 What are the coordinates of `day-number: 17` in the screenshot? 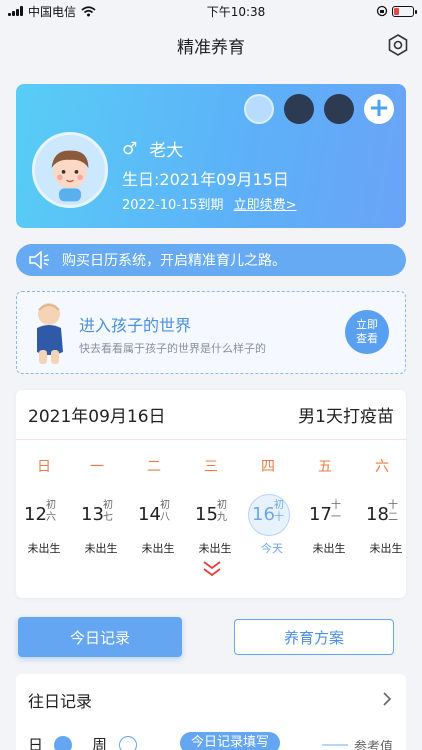 It's located at (320, 514).